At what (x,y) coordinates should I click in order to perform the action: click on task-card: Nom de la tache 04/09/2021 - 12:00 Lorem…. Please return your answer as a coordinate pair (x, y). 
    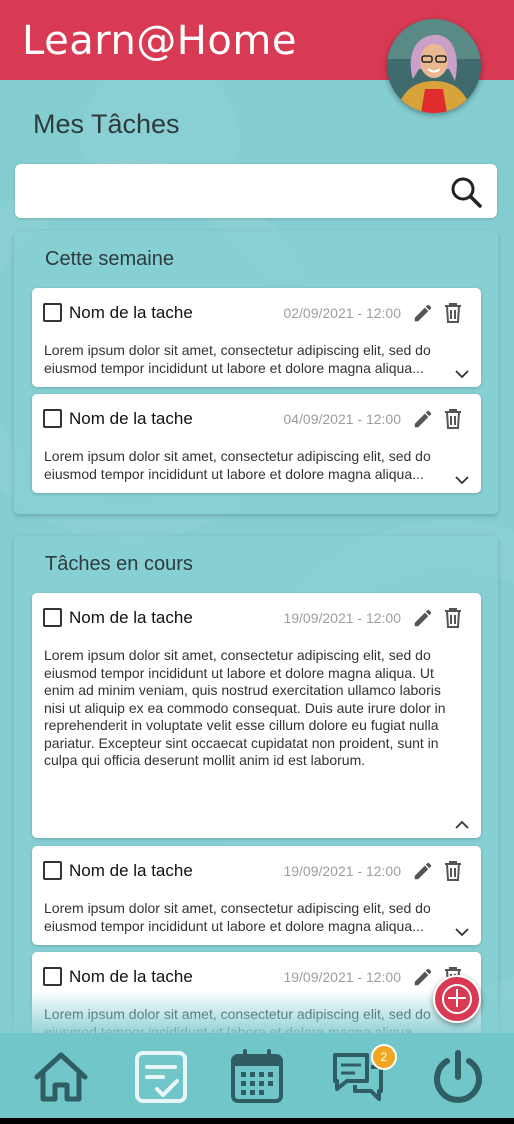
    Looking at the image, I should click on (256, 443).